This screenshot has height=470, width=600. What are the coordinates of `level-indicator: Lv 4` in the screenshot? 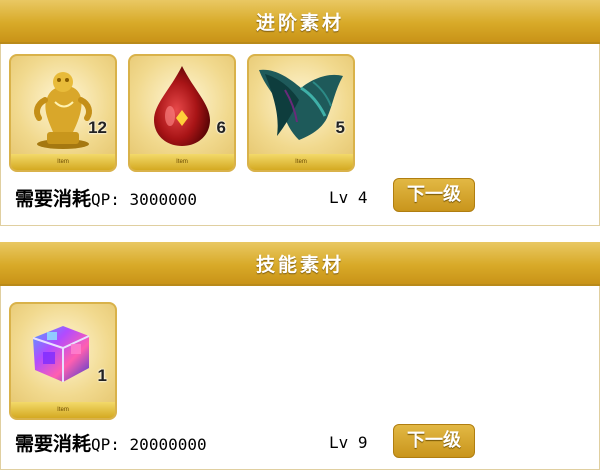 It's located at (348, 197).